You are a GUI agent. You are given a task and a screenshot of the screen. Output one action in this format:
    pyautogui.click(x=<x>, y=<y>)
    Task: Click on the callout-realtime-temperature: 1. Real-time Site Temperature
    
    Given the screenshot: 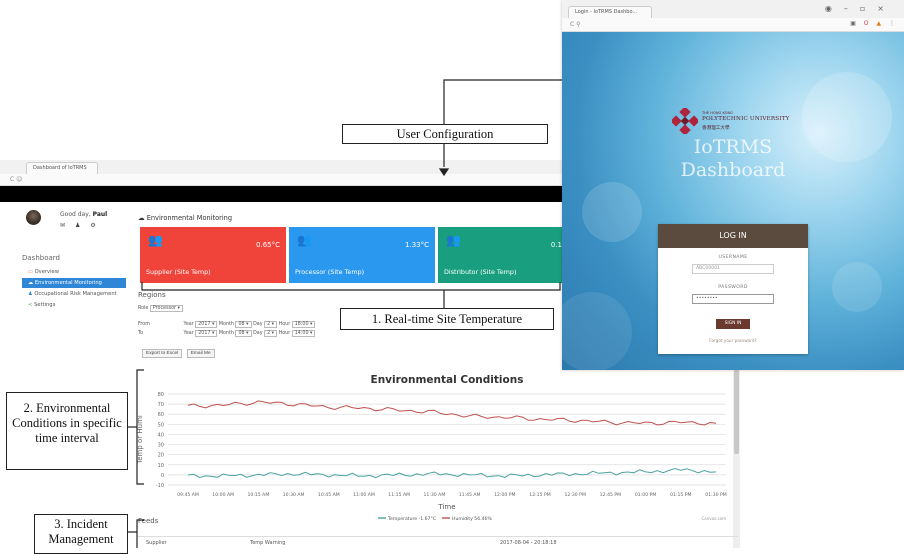 What is the action you would take?
    pyautogui.click(x=447, y=319)
    